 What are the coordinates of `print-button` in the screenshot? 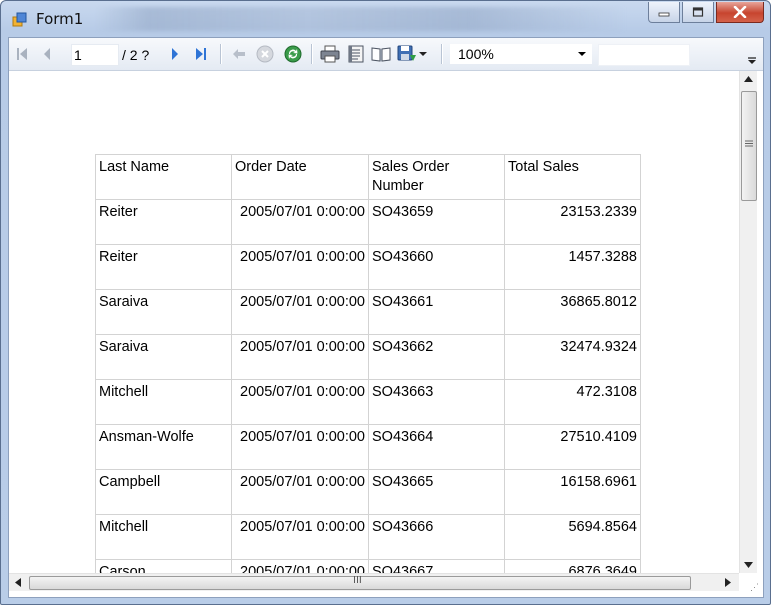 It's located at (330, 54).